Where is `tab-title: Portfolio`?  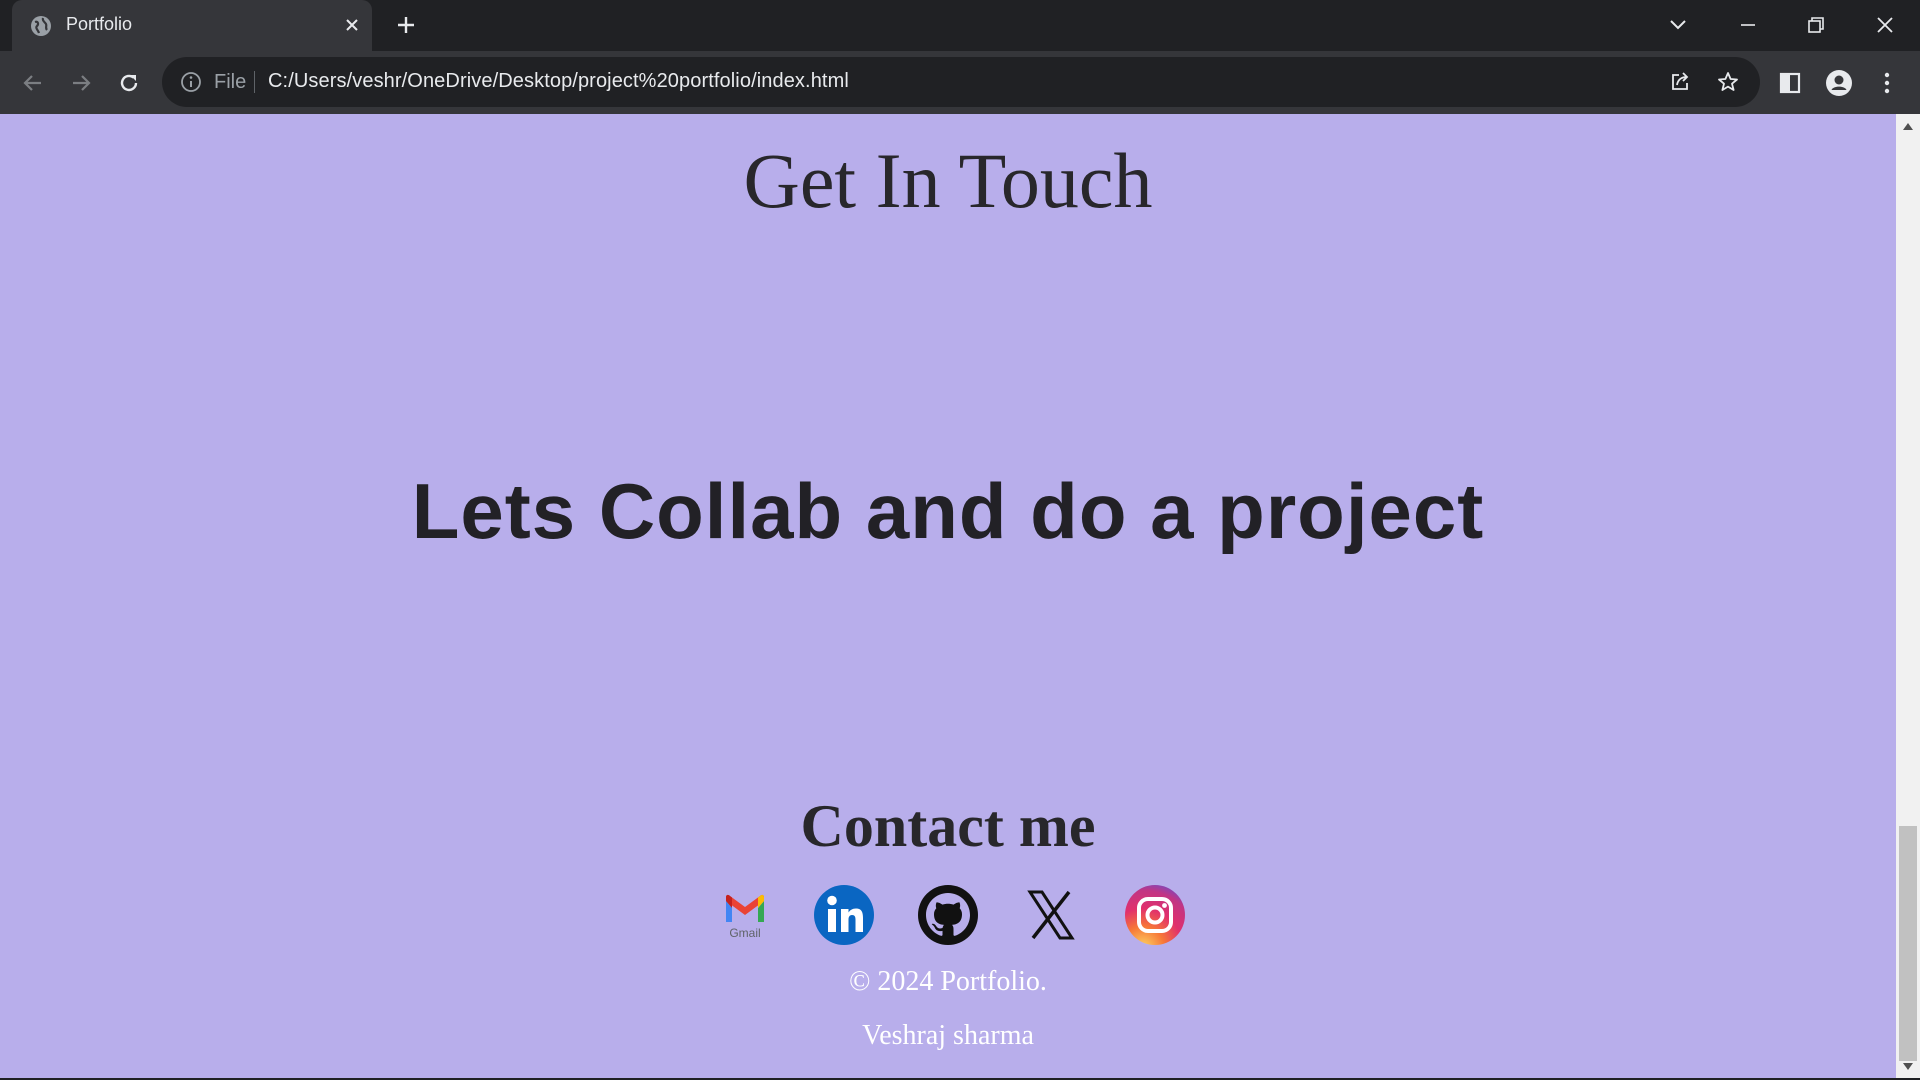
tab-title: Portfolio is located at coordinates (99, 24).